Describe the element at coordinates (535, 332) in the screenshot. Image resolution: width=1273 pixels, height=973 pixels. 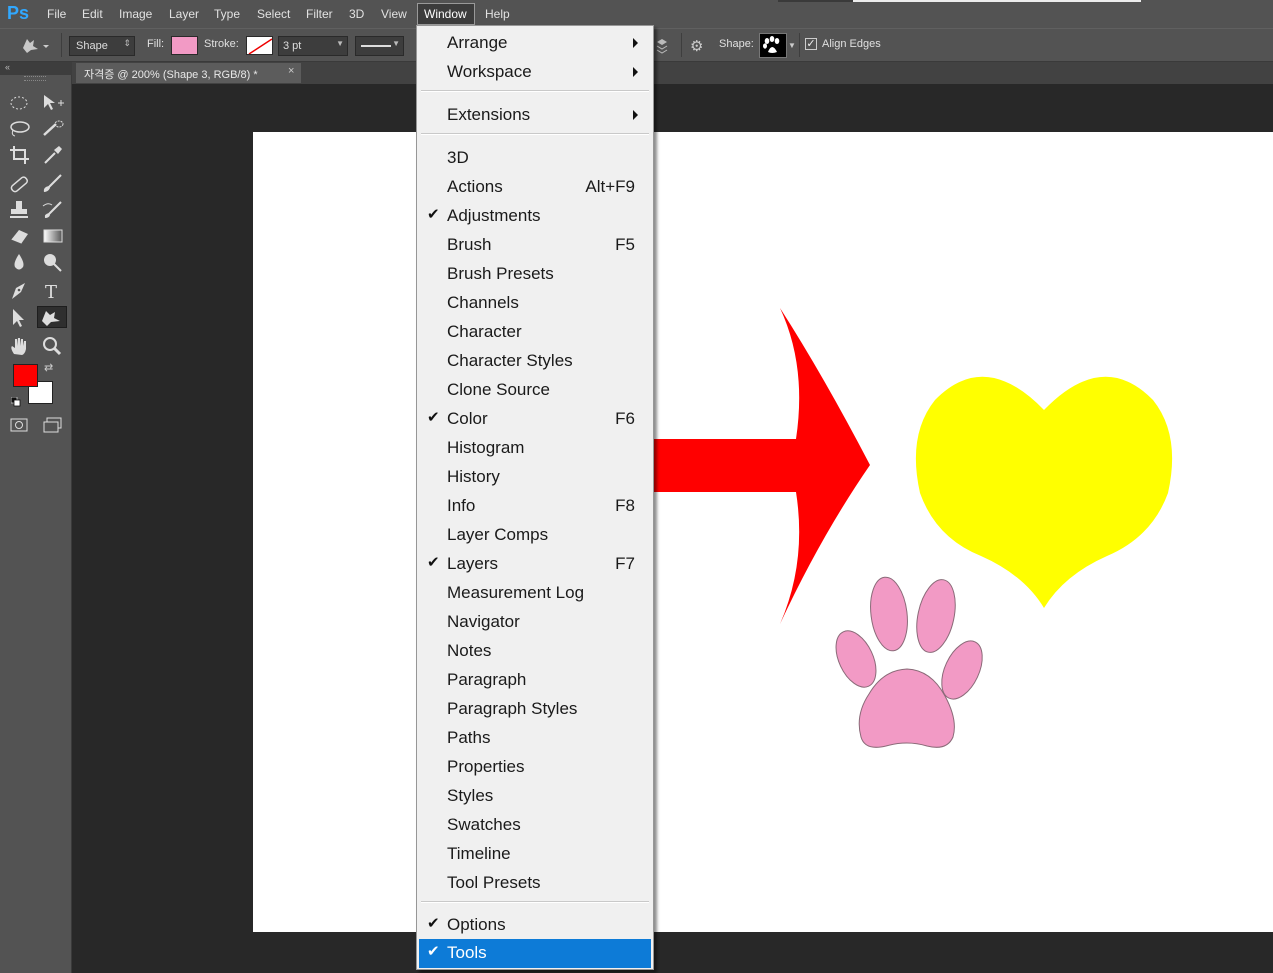
I see `menu-item-character: Character` at that location.